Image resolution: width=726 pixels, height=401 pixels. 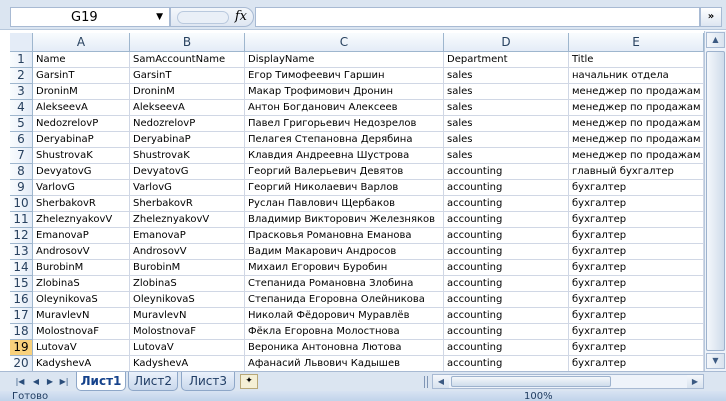 I want to click on row-header: 6, so click(x=21, y=140).